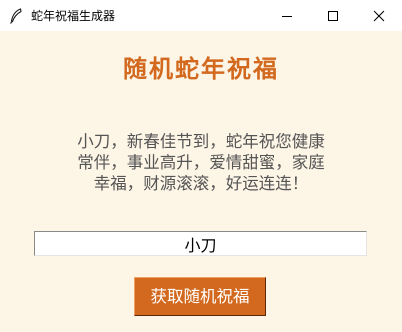 The width and height of the screenshot is (402, 332). I want to click on maximize-icon, so click(333, 15).